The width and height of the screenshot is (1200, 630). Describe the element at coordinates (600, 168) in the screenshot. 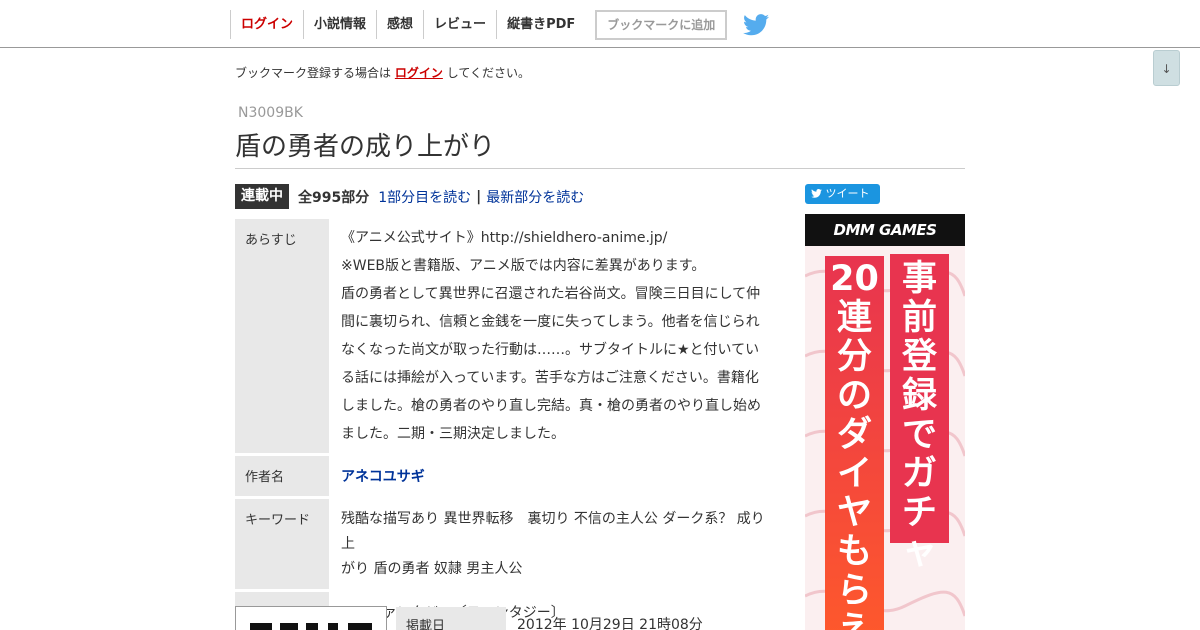

I see `title-divider` at that location.